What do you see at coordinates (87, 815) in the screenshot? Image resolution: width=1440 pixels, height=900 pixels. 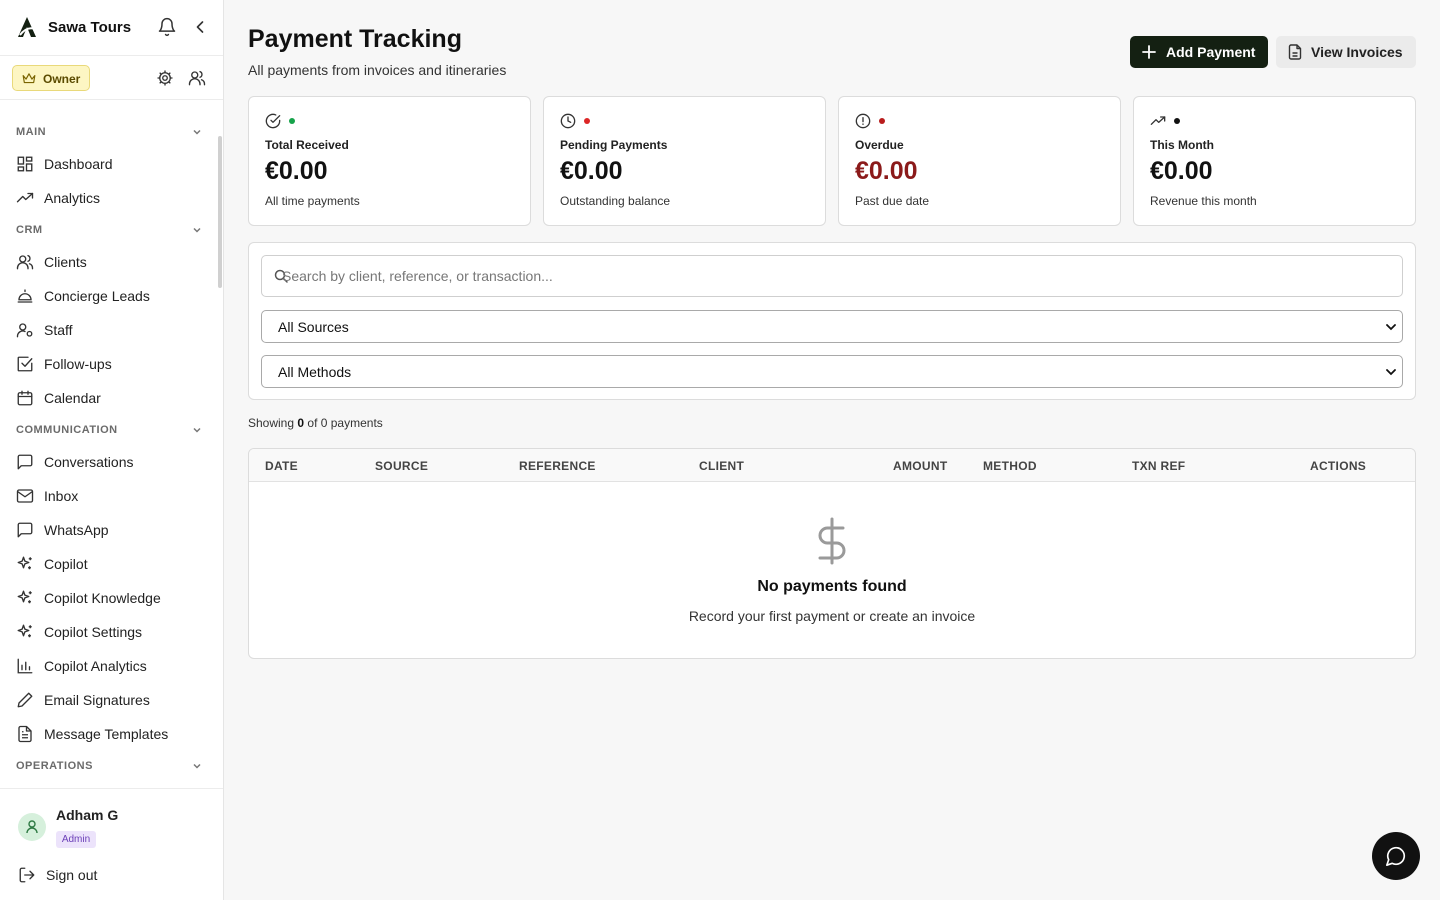 I see `user-name: Adham G` at bounding box center [87, 815].